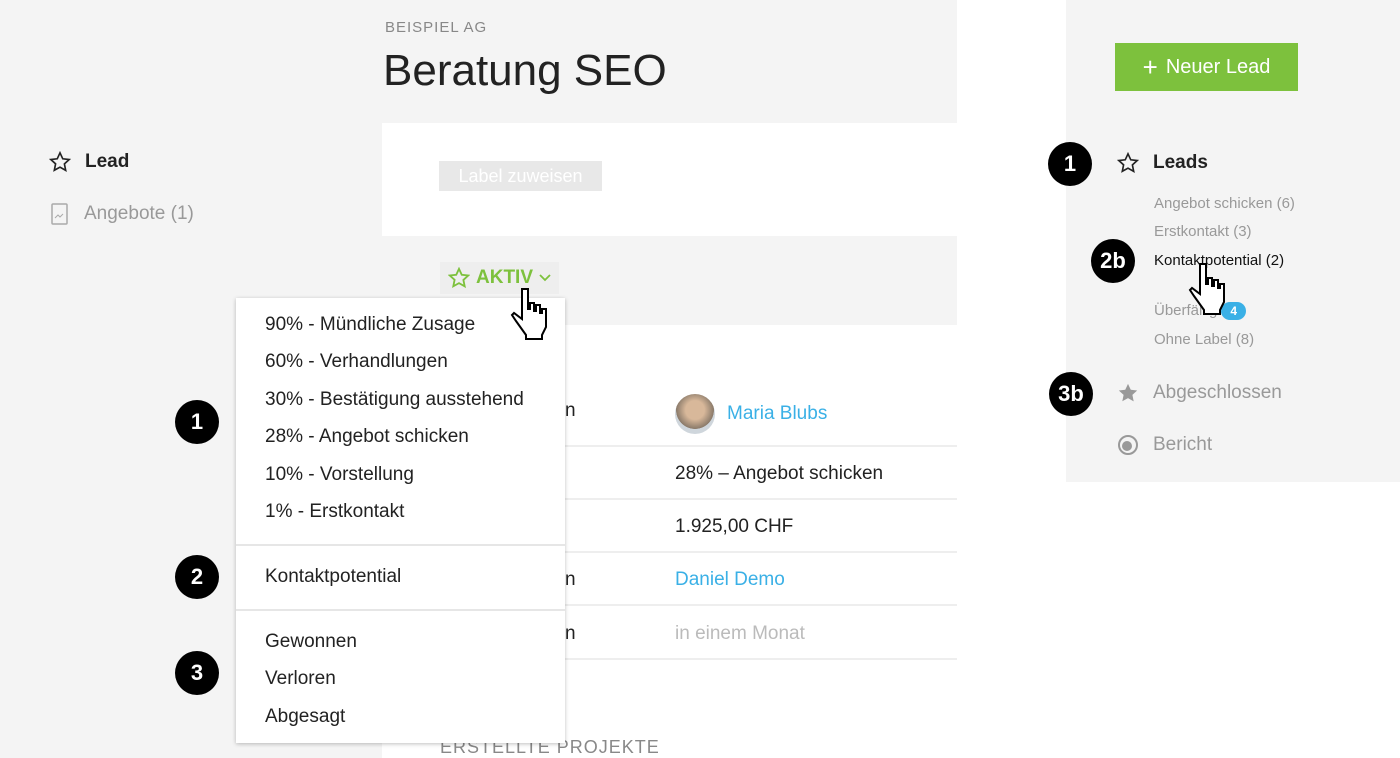 The height and width of the screenshot is (758, 1400). I want to click on annotation-marker: 2b, so click(1113, 261).